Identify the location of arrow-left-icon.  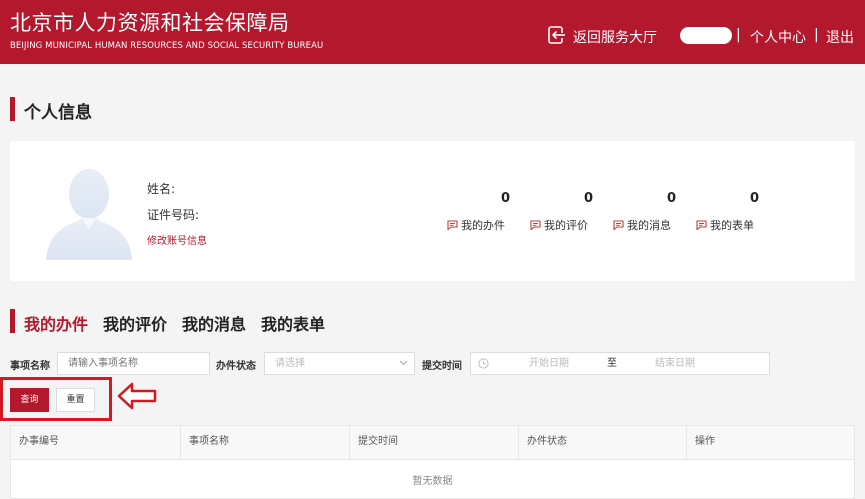
(137, 396).